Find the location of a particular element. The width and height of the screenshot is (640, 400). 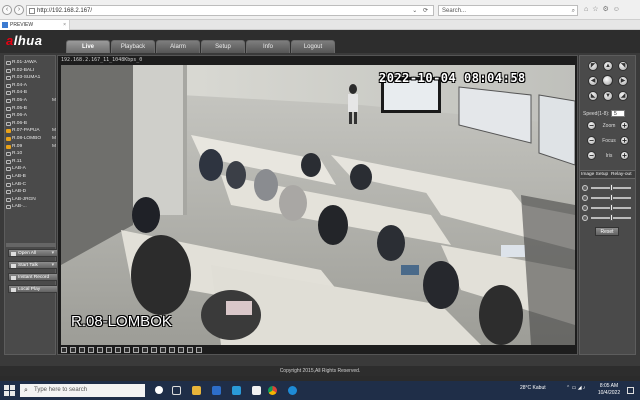

channel-item: R.06-B is located at coordinates (31, 124).